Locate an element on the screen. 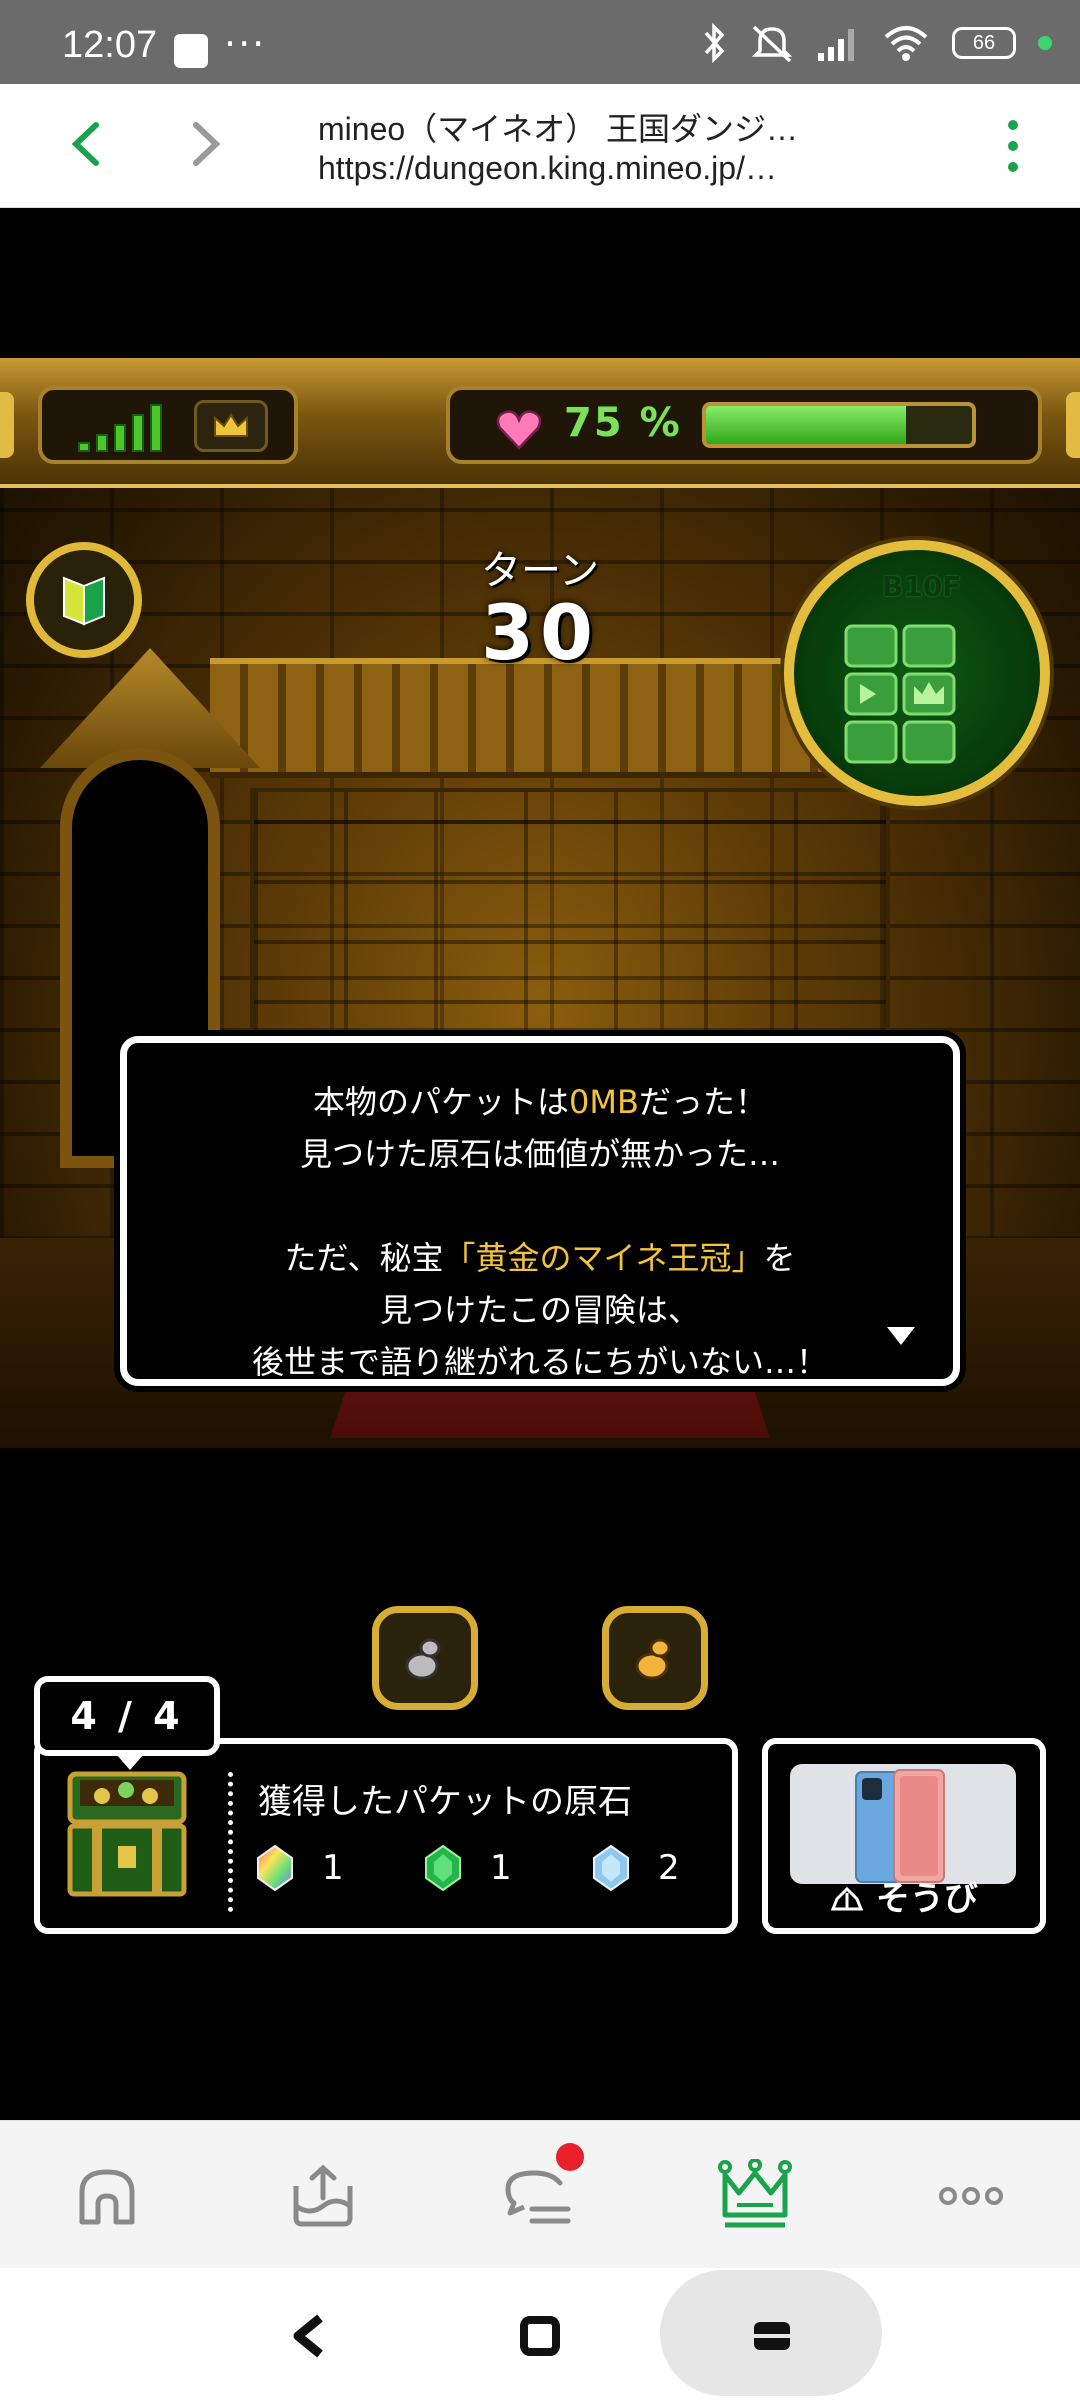 This screenshot has height=2400, width=1080. app-bottom-nav is located at coordinates (540, 2194).